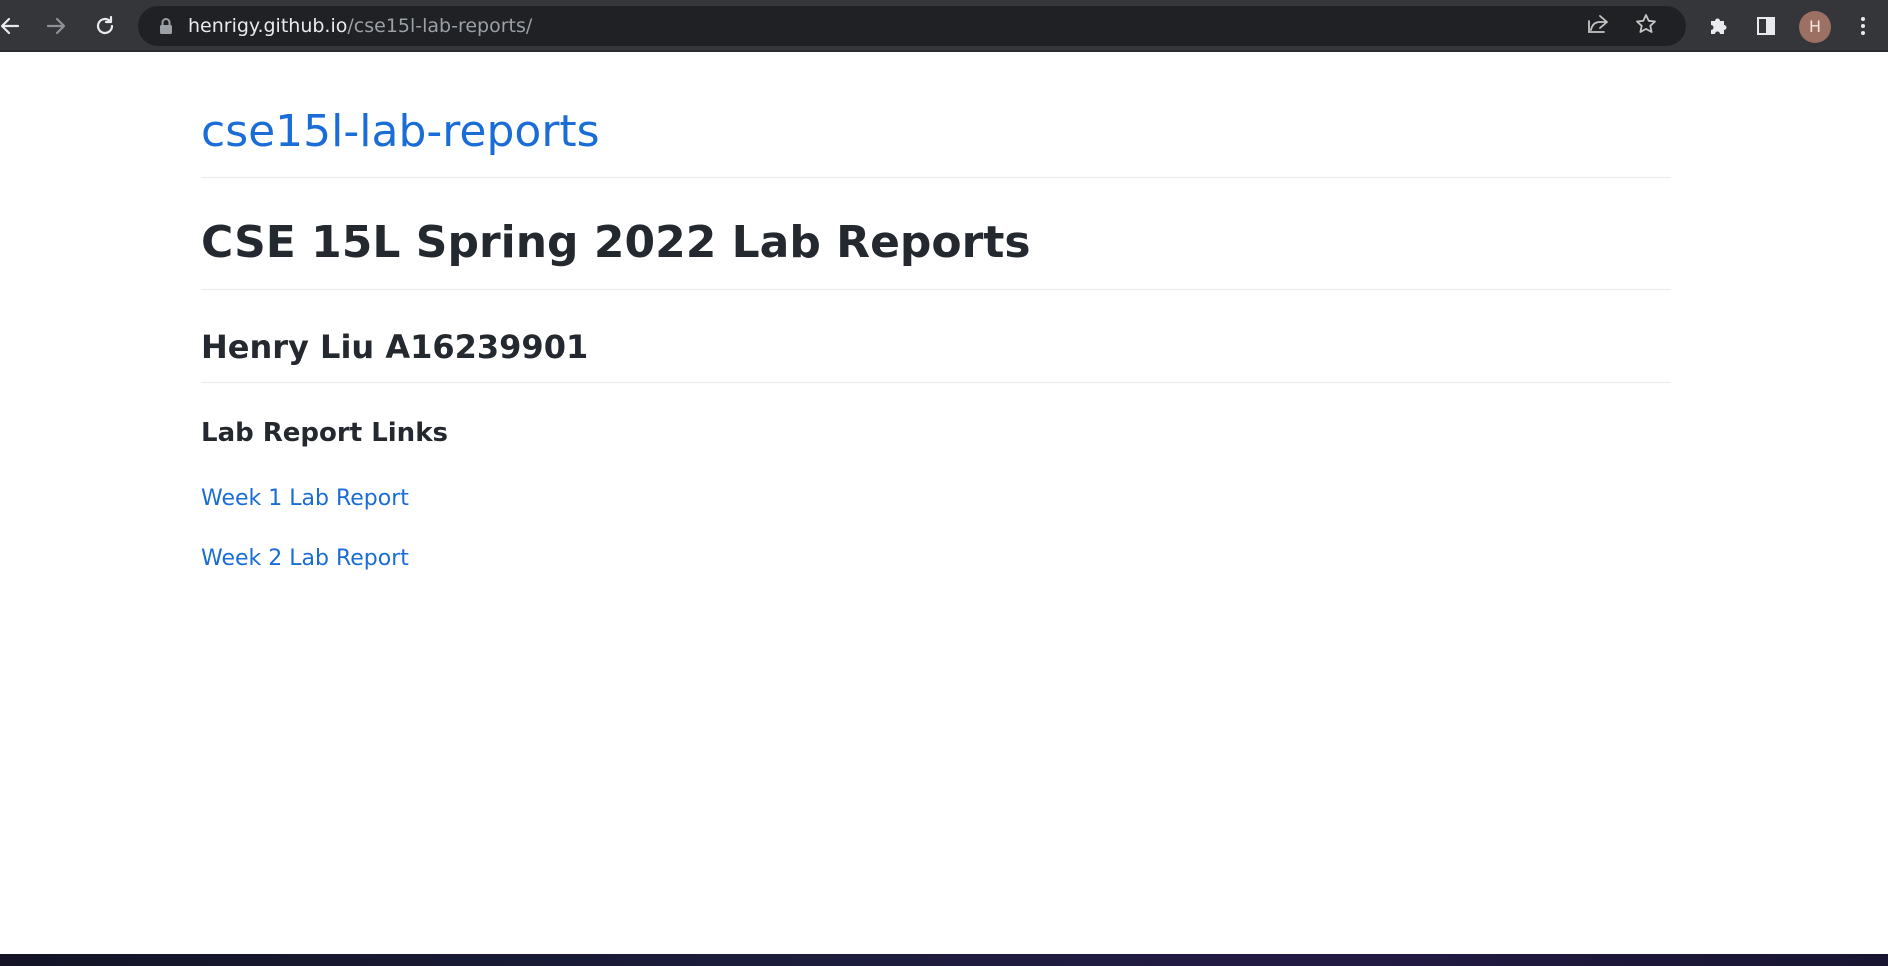 The image size is (1888, 966). What do you see at coordinates (616, 242) in the screenshot?
I see `page-heading: CSE 15L Spring 2022 Lab Reports` at bounding box center [616, 242].